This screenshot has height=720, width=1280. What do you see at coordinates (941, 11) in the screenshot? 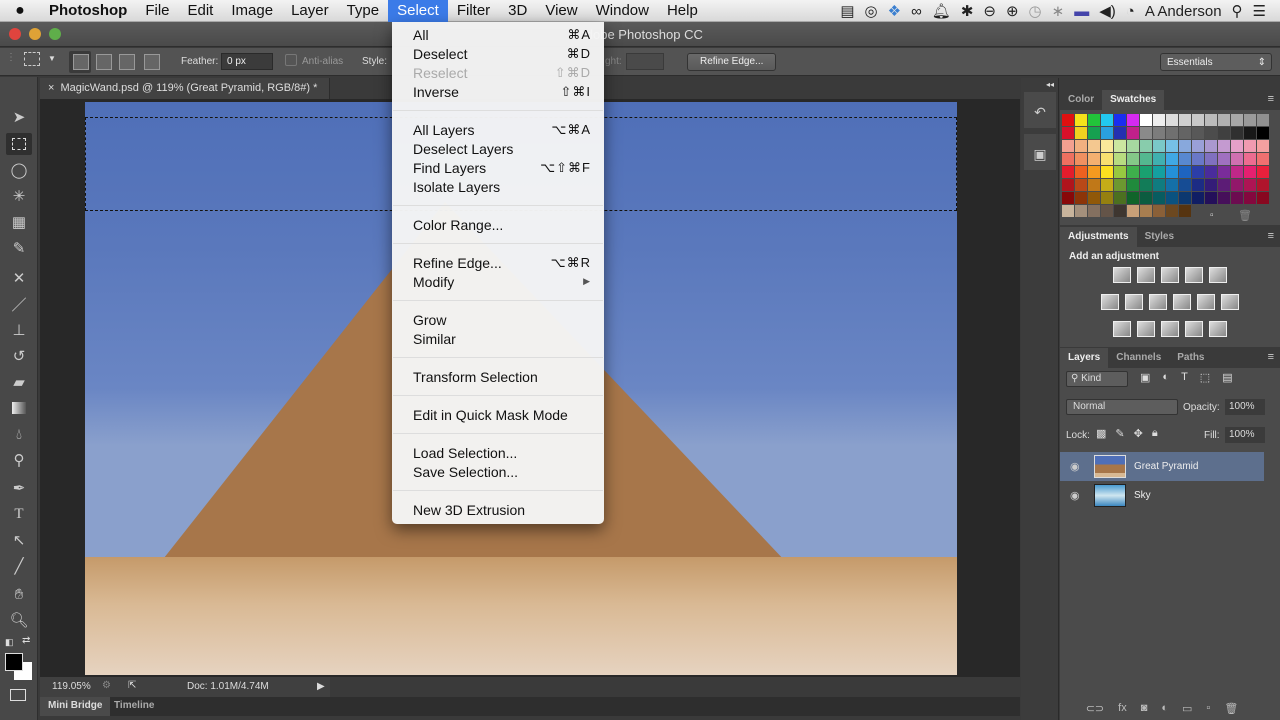
I see `notification-bell-icon: 🔔︎` at bounding box center [941, 11].